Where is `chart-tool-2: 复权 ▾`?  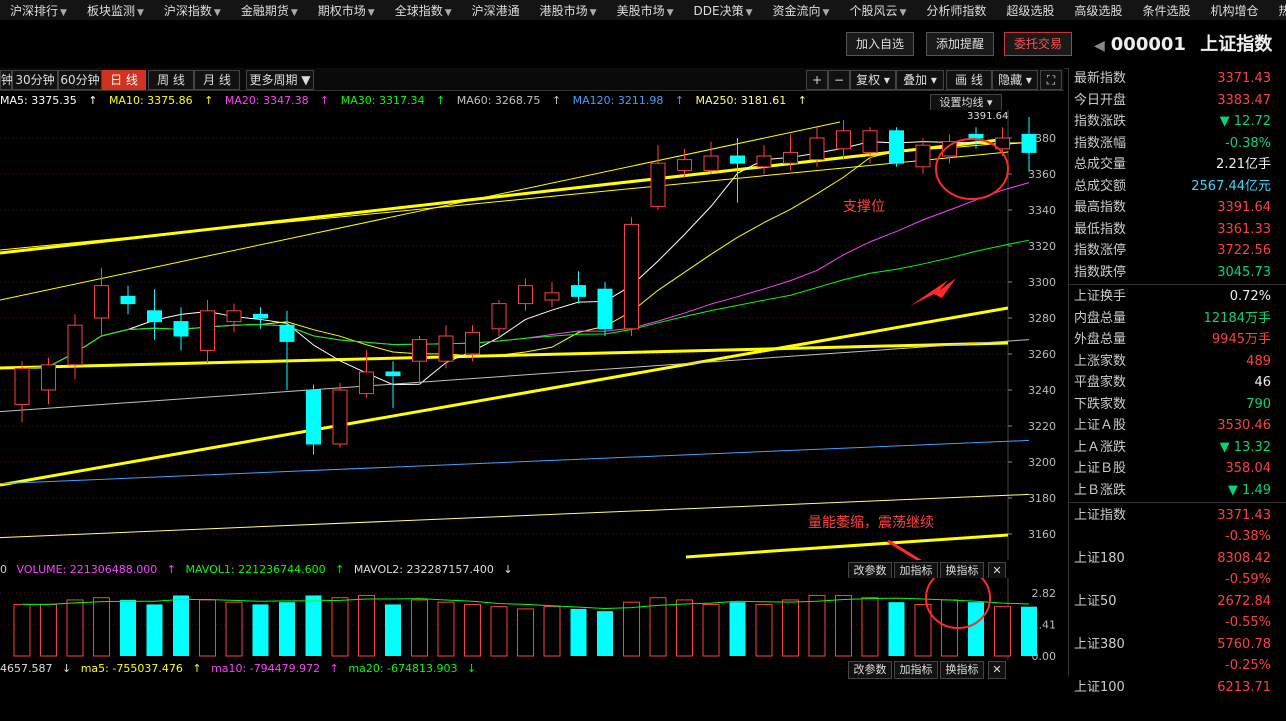
chart-tool-2: 复权 ▾ is located at coordinates (873, 80).